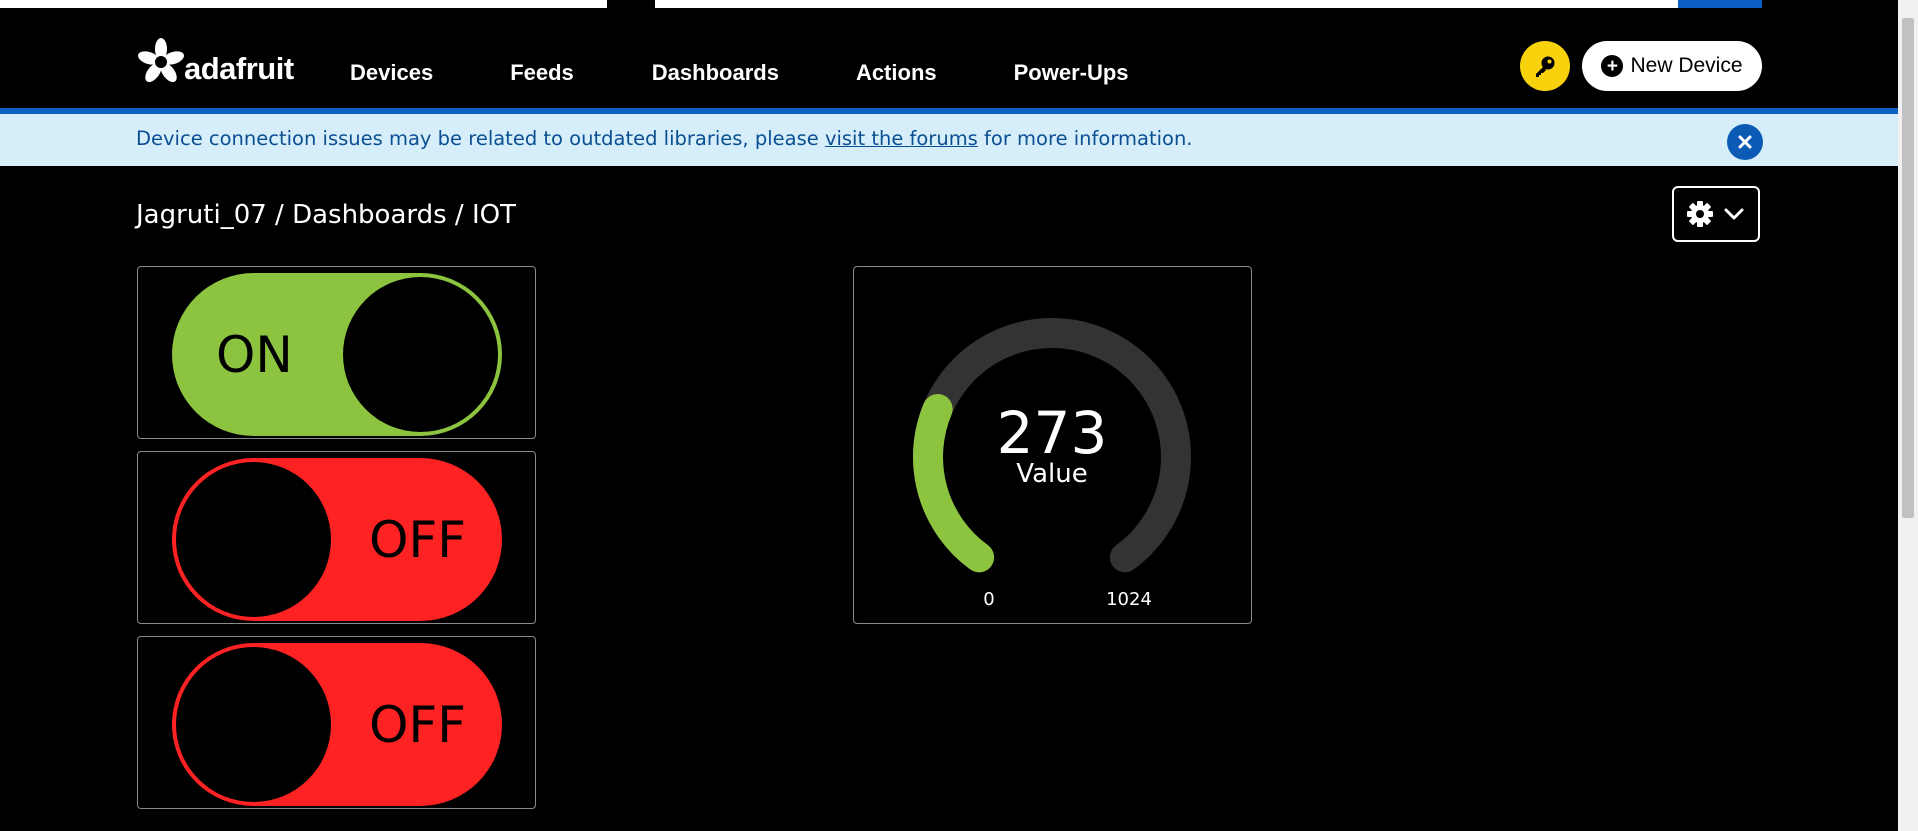 The height and width of the screenshot is (831, 1918). I want to click on logo-wordmark: adafruit, so click(239, 68).